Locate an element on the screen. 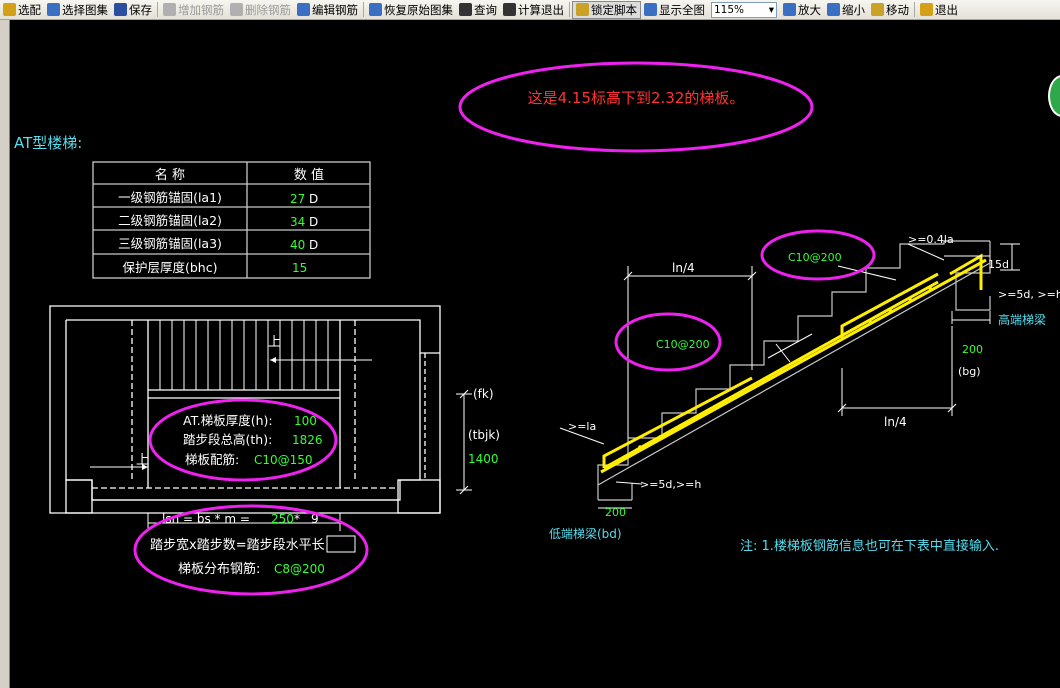 This screenshot has height=688, width=1060. bg-label: (bg) is located at coordinates (969, 371).